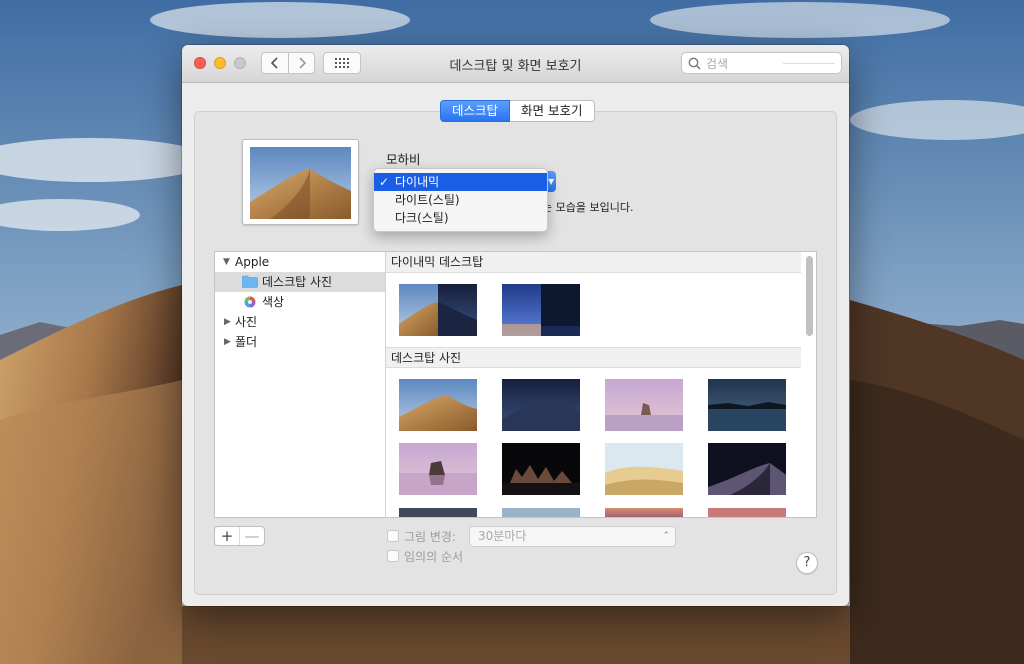 The image size is (1024, 664). Describe the element at coordinates (250, 302) in the screenshot. I see `color-wheel-icon` at that location.